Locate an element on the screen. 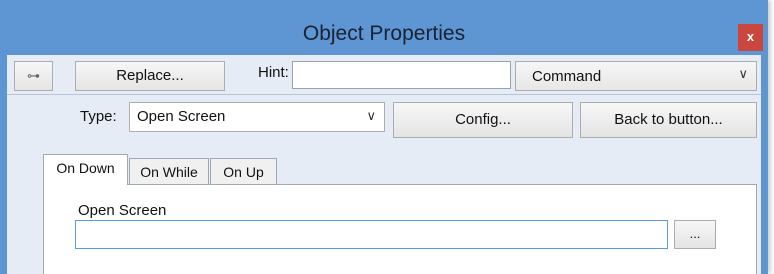  close-button: x is located at coordinates (750, 37).